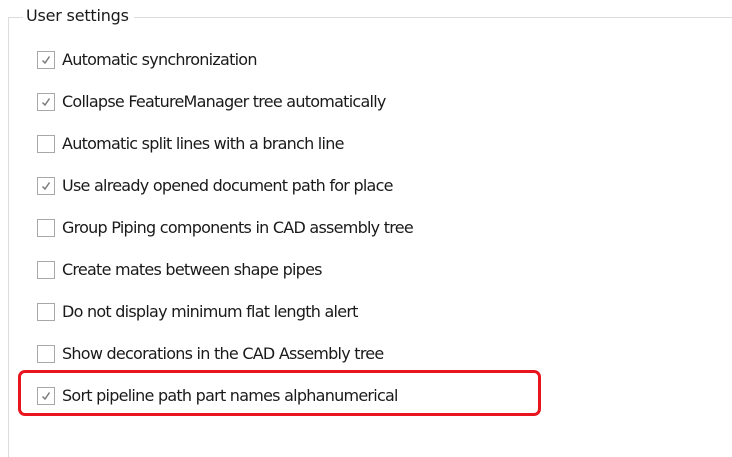 The image size is (732, 457). What do you see at coordinates (78, 16) in the screenshot?
I see `user-settings-title: User settings` at bounding box center [78, 16].